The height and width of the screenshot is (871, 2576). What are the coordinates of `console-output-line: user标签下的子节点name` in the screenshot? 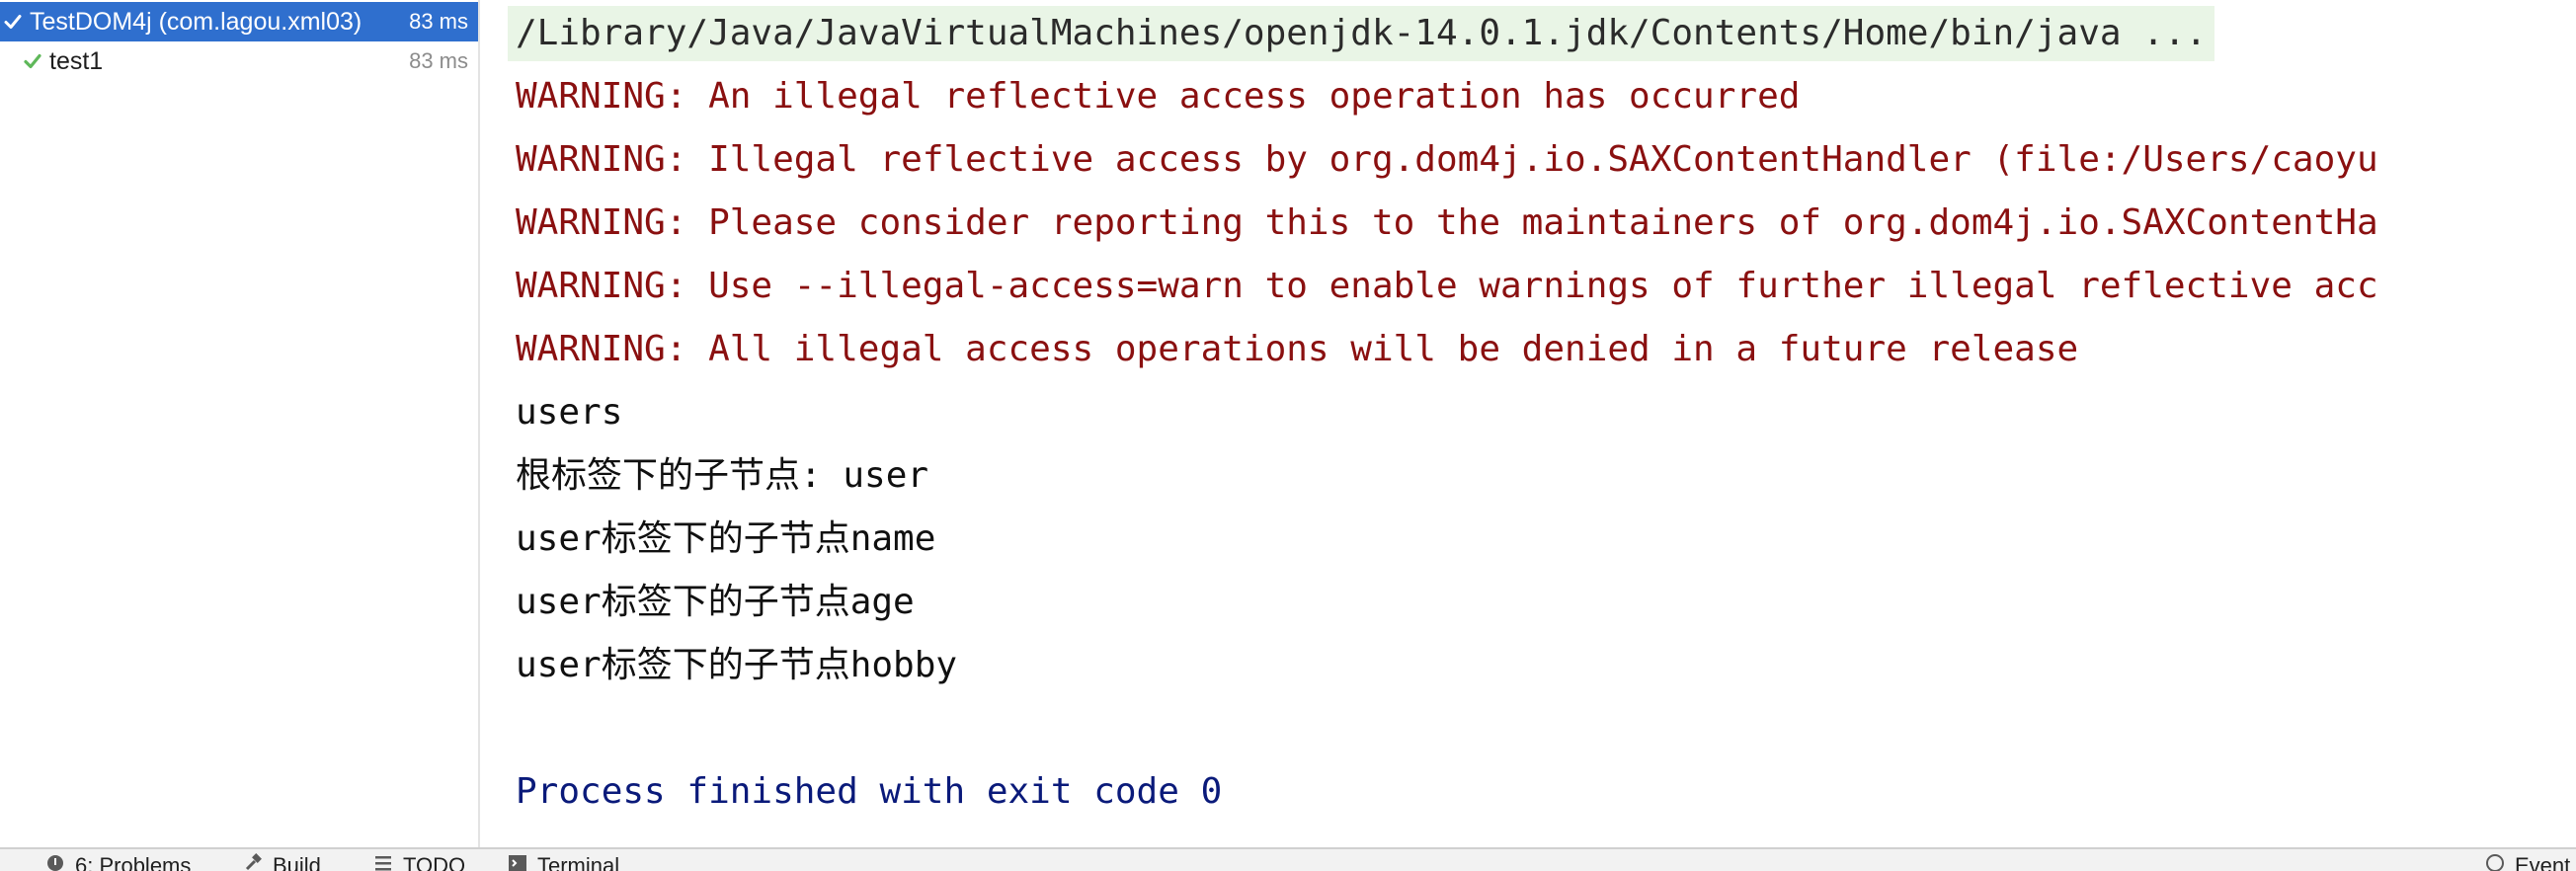 It's located at (726, 538).